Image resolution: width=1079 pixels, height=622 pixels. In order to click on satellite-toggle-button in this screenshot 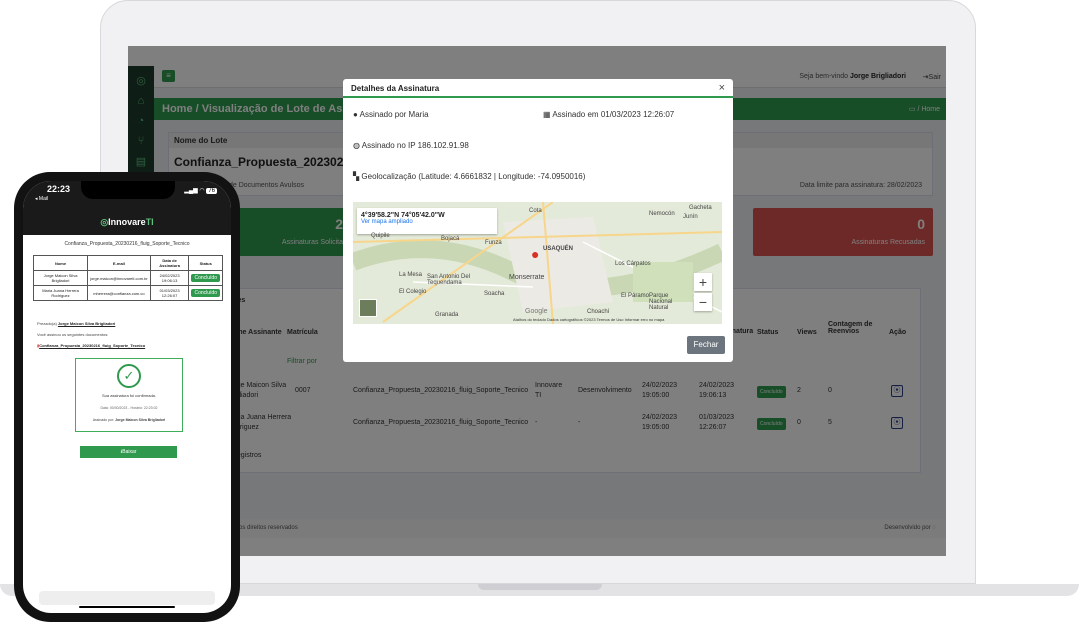, I will do `click(368, 308)`.